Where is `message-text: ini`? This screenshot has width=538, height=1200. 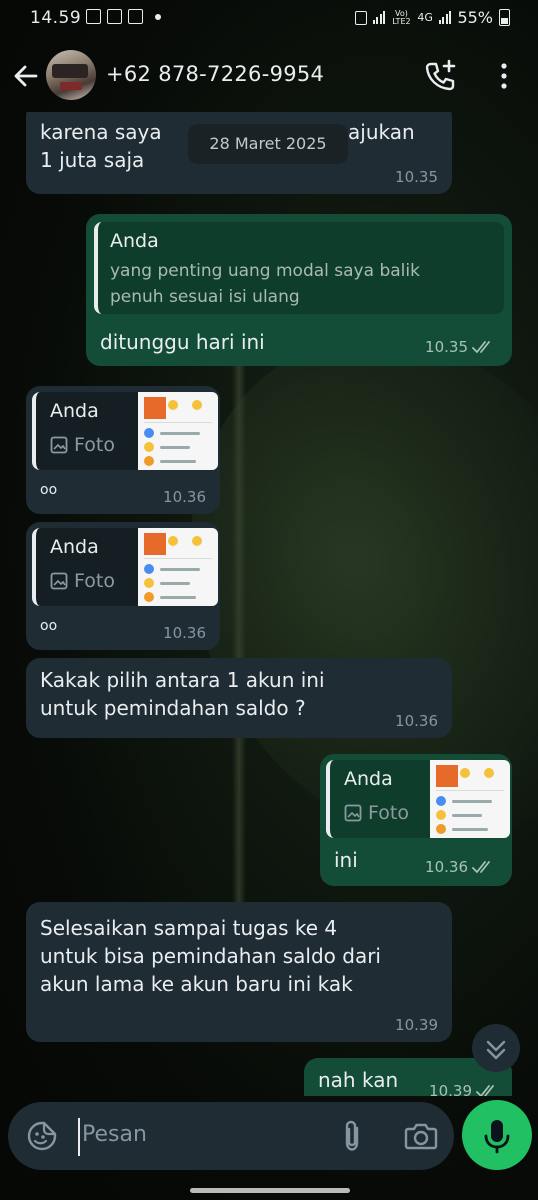
message-text: ini is located at coordinates (346, 860).